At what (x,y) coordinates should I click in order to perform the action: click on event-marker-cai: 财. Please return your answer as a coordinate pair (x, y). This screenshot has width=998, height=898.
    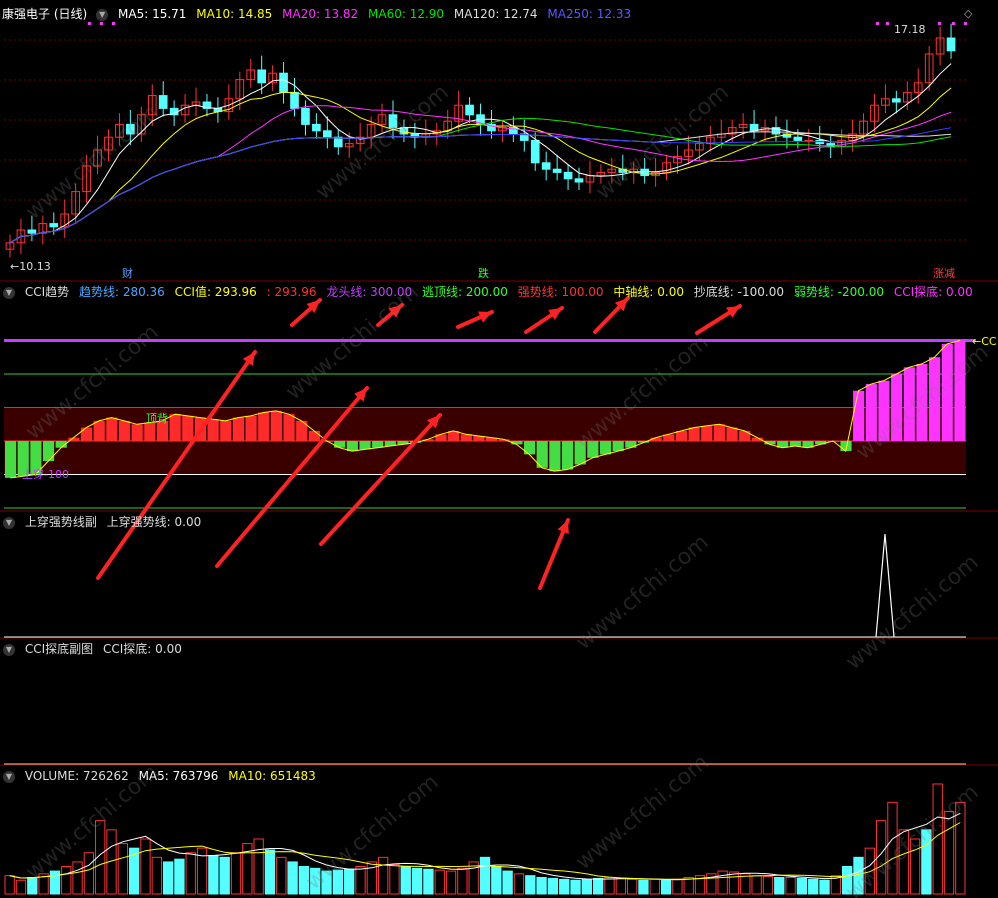
    Looking at the image, I should click on (127, 274).